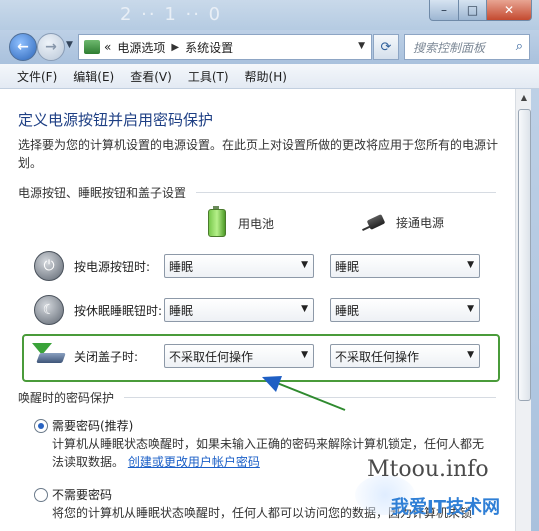  What do you see at coordinates (269, 15) in the screenshot?
I see `title-bar: 2 ·· 1 ·· 0 – □ ✕` at bounding box center [269, 15].